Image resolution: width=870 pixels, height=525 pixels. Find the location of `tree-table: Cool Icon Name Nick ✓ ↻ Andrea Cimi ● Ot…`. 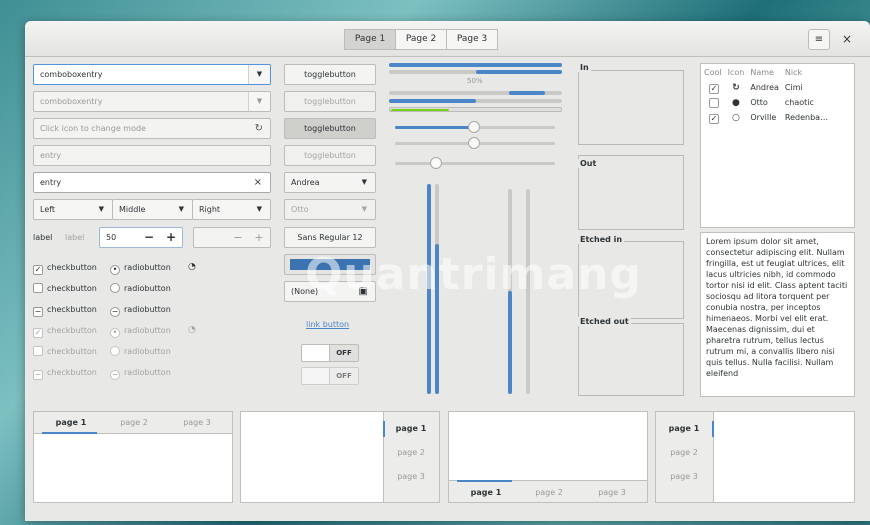

tree-table: Cool Icon Name Nick ✓ ↻ Andrea Cimi ● Ot… is located at coordinates (766, 95).